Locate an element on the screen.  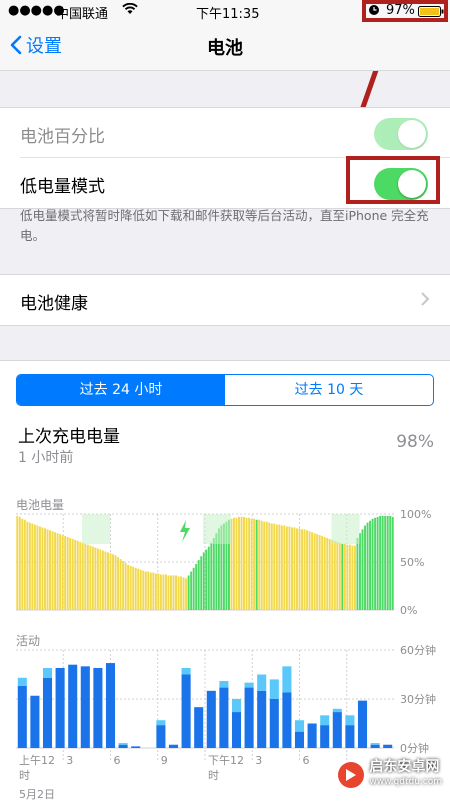
charging-zone is located at coordinates (345, 529).